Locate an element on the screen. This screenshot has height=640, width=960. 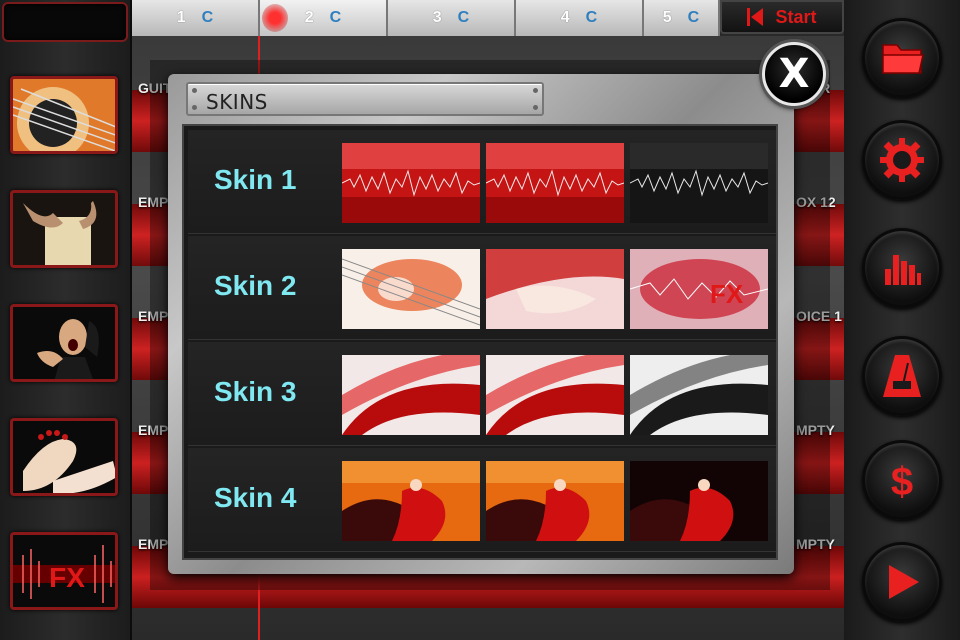
metronome-icon is located at coordinates (902, 376).